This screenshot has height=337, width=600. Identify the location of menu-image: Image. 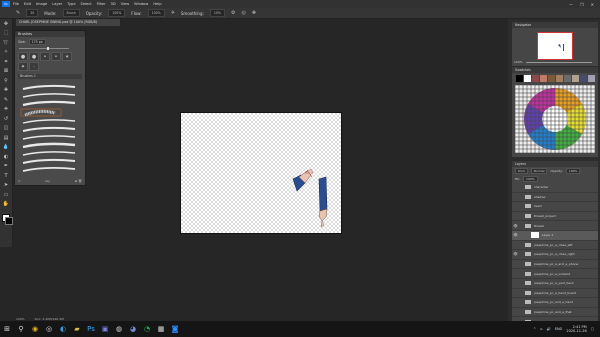
(41, 4).